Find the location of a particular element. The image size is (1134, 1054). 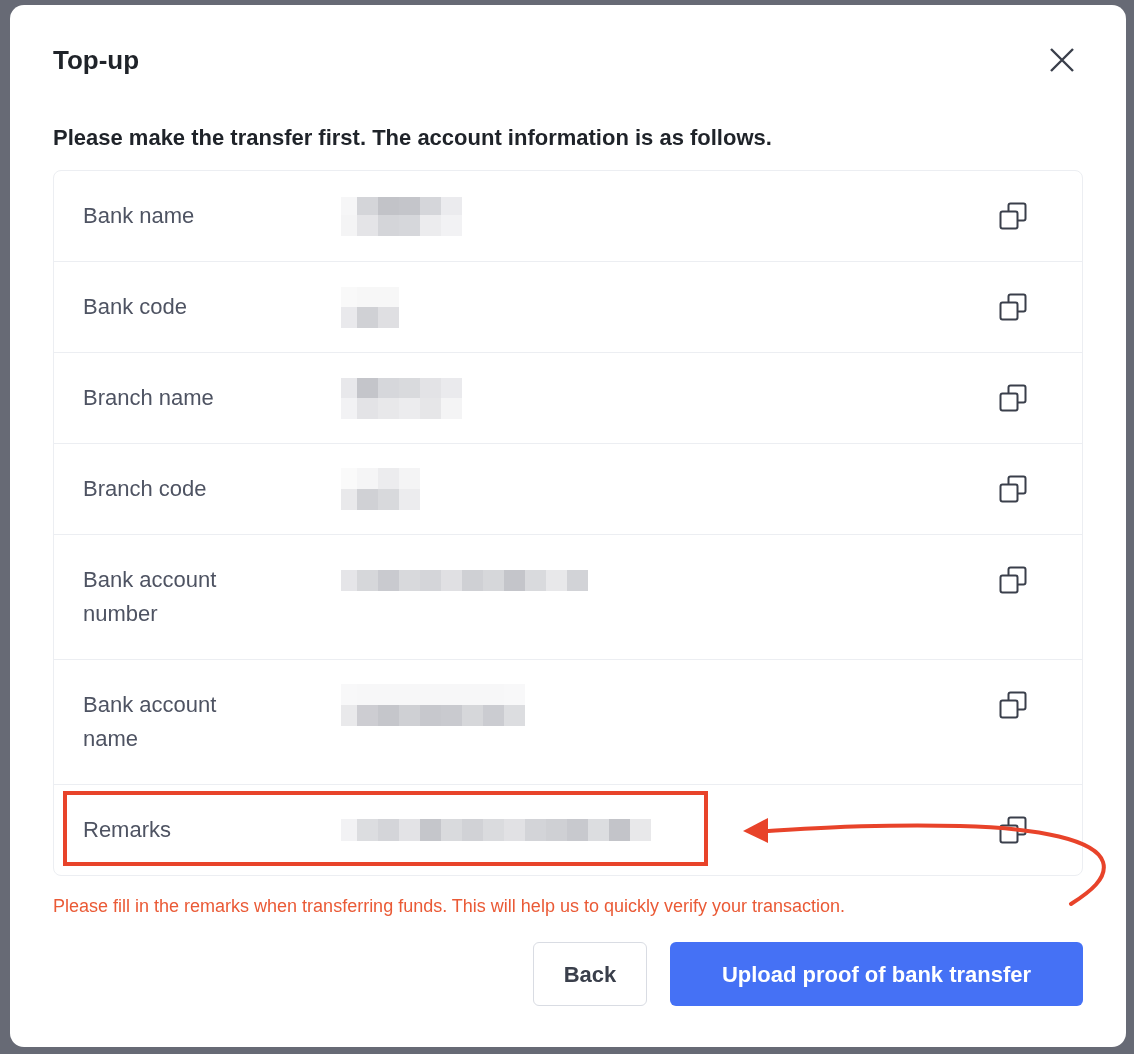

instruction-text: Please make the transfer first. The account information is as follows. is located at coordinates (412, 138).